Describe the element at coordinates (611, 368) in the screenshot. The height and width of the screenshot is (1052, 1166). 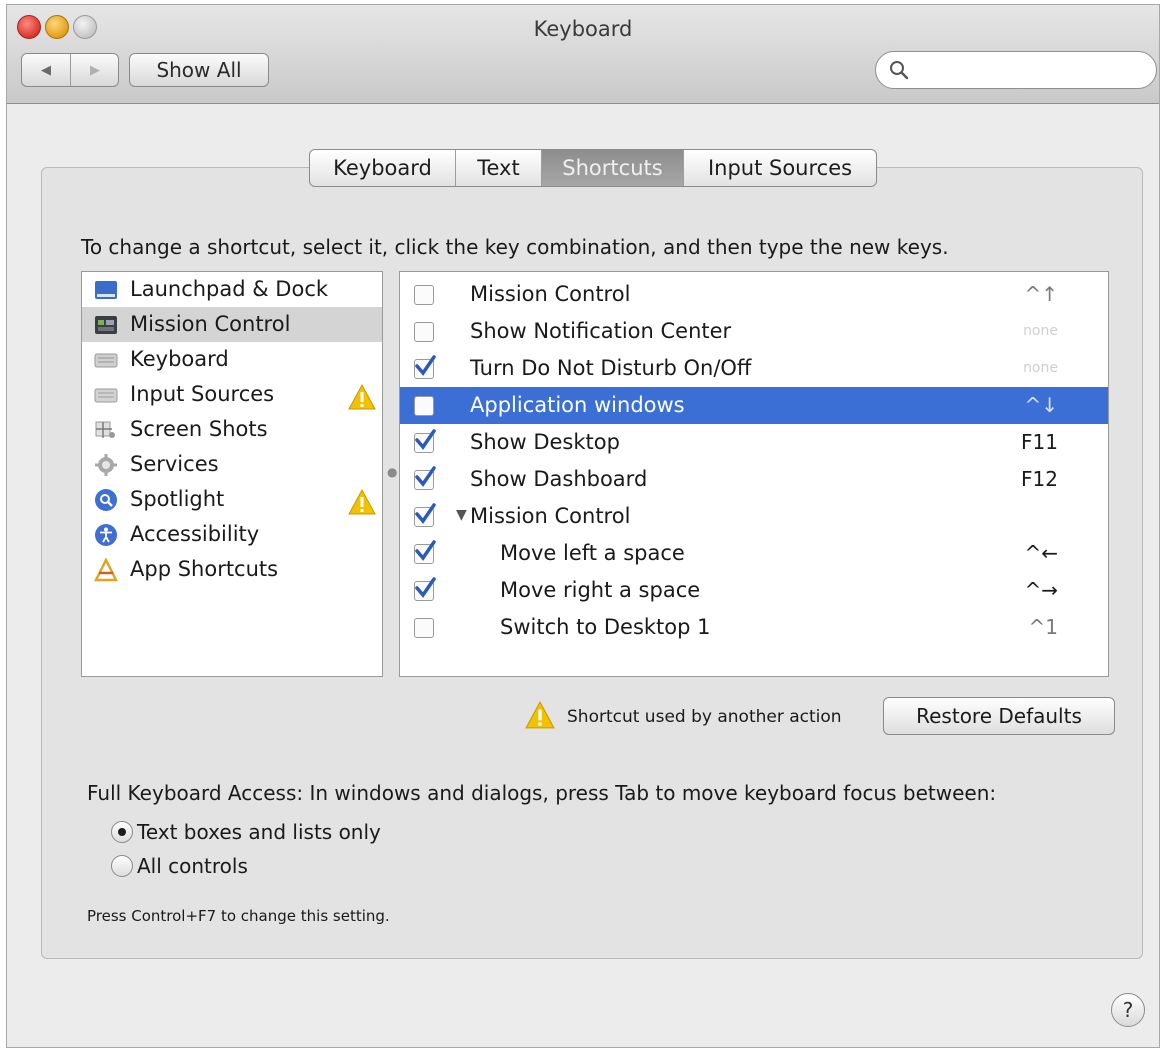
I see `shortcut-label: Turn Do Not Disturb On/Off` at that location.